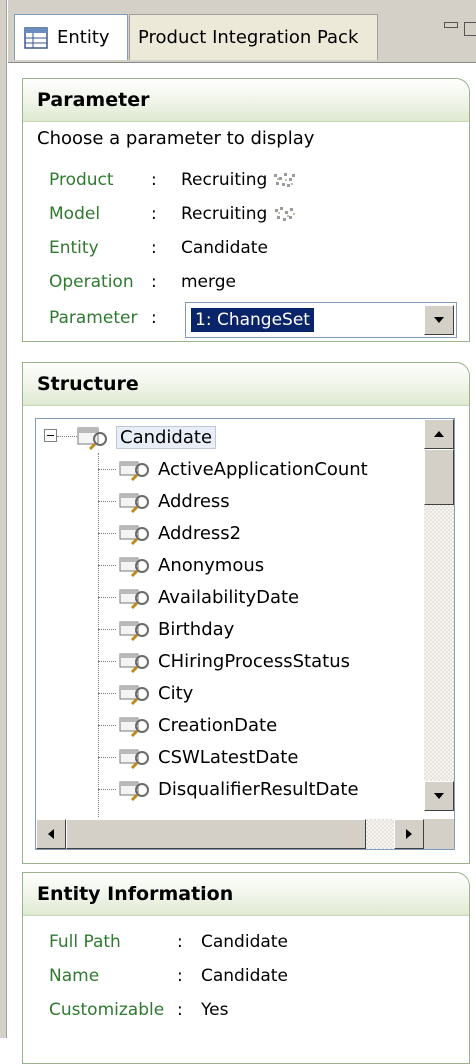 The height and width of the screenshot is (1064, 476). I want to click on chevron-down-icon, so click(439, 320).